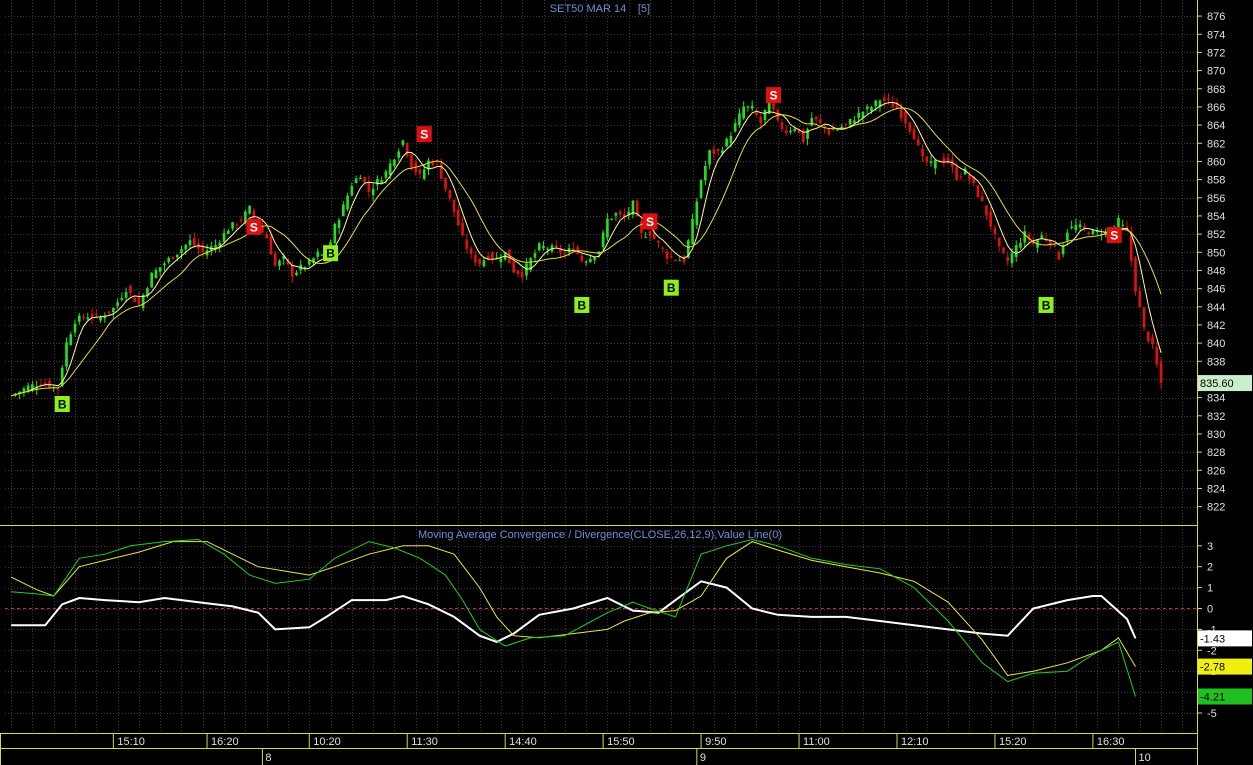 This screenshot has height=765, width=1253. I want to click on y-tick-label: 838, so click(1216, 362).